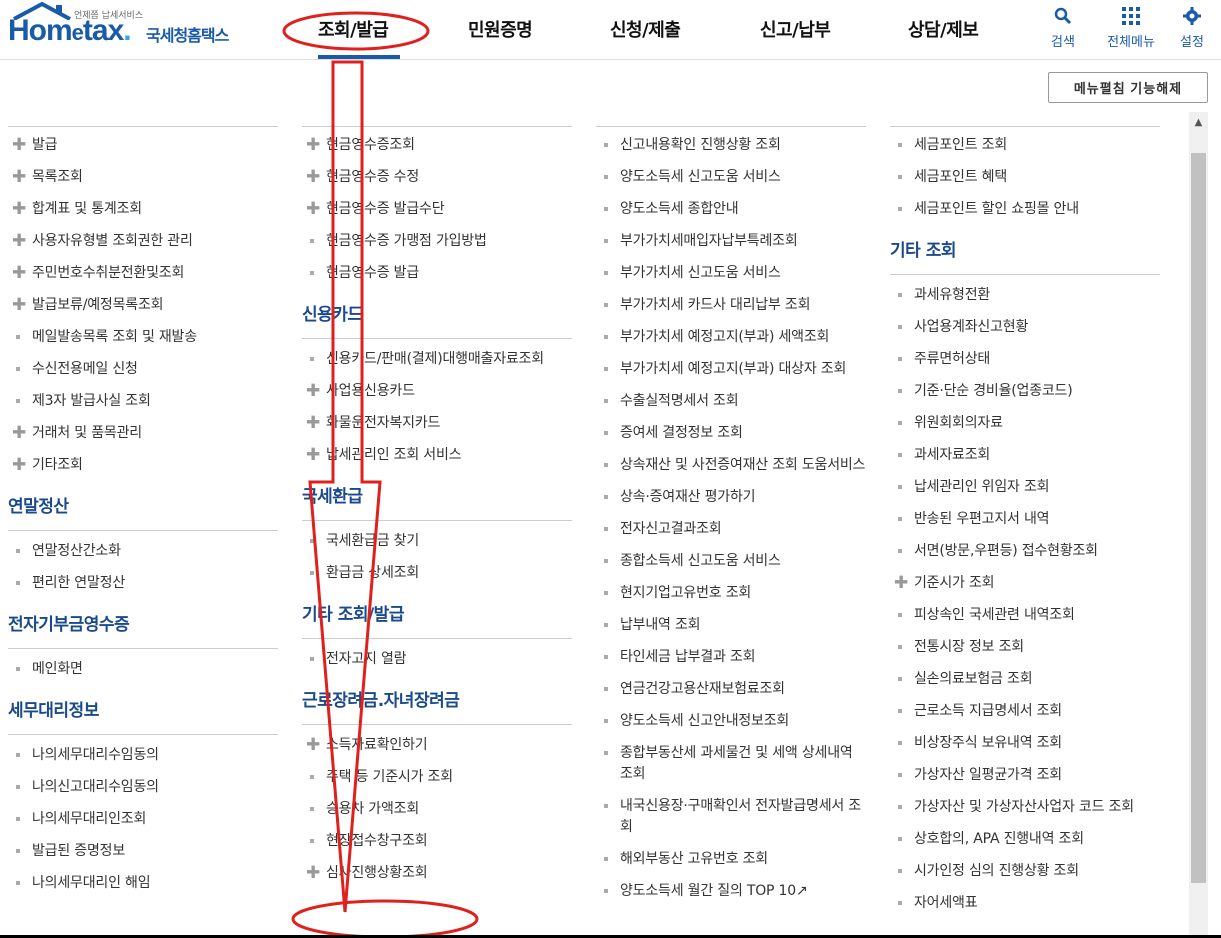  What do you see at coordinates (91, 883) in the screenshot?
I see `menu-item-label: 나의세무대리인 해임` at bounding box center [91, 883].